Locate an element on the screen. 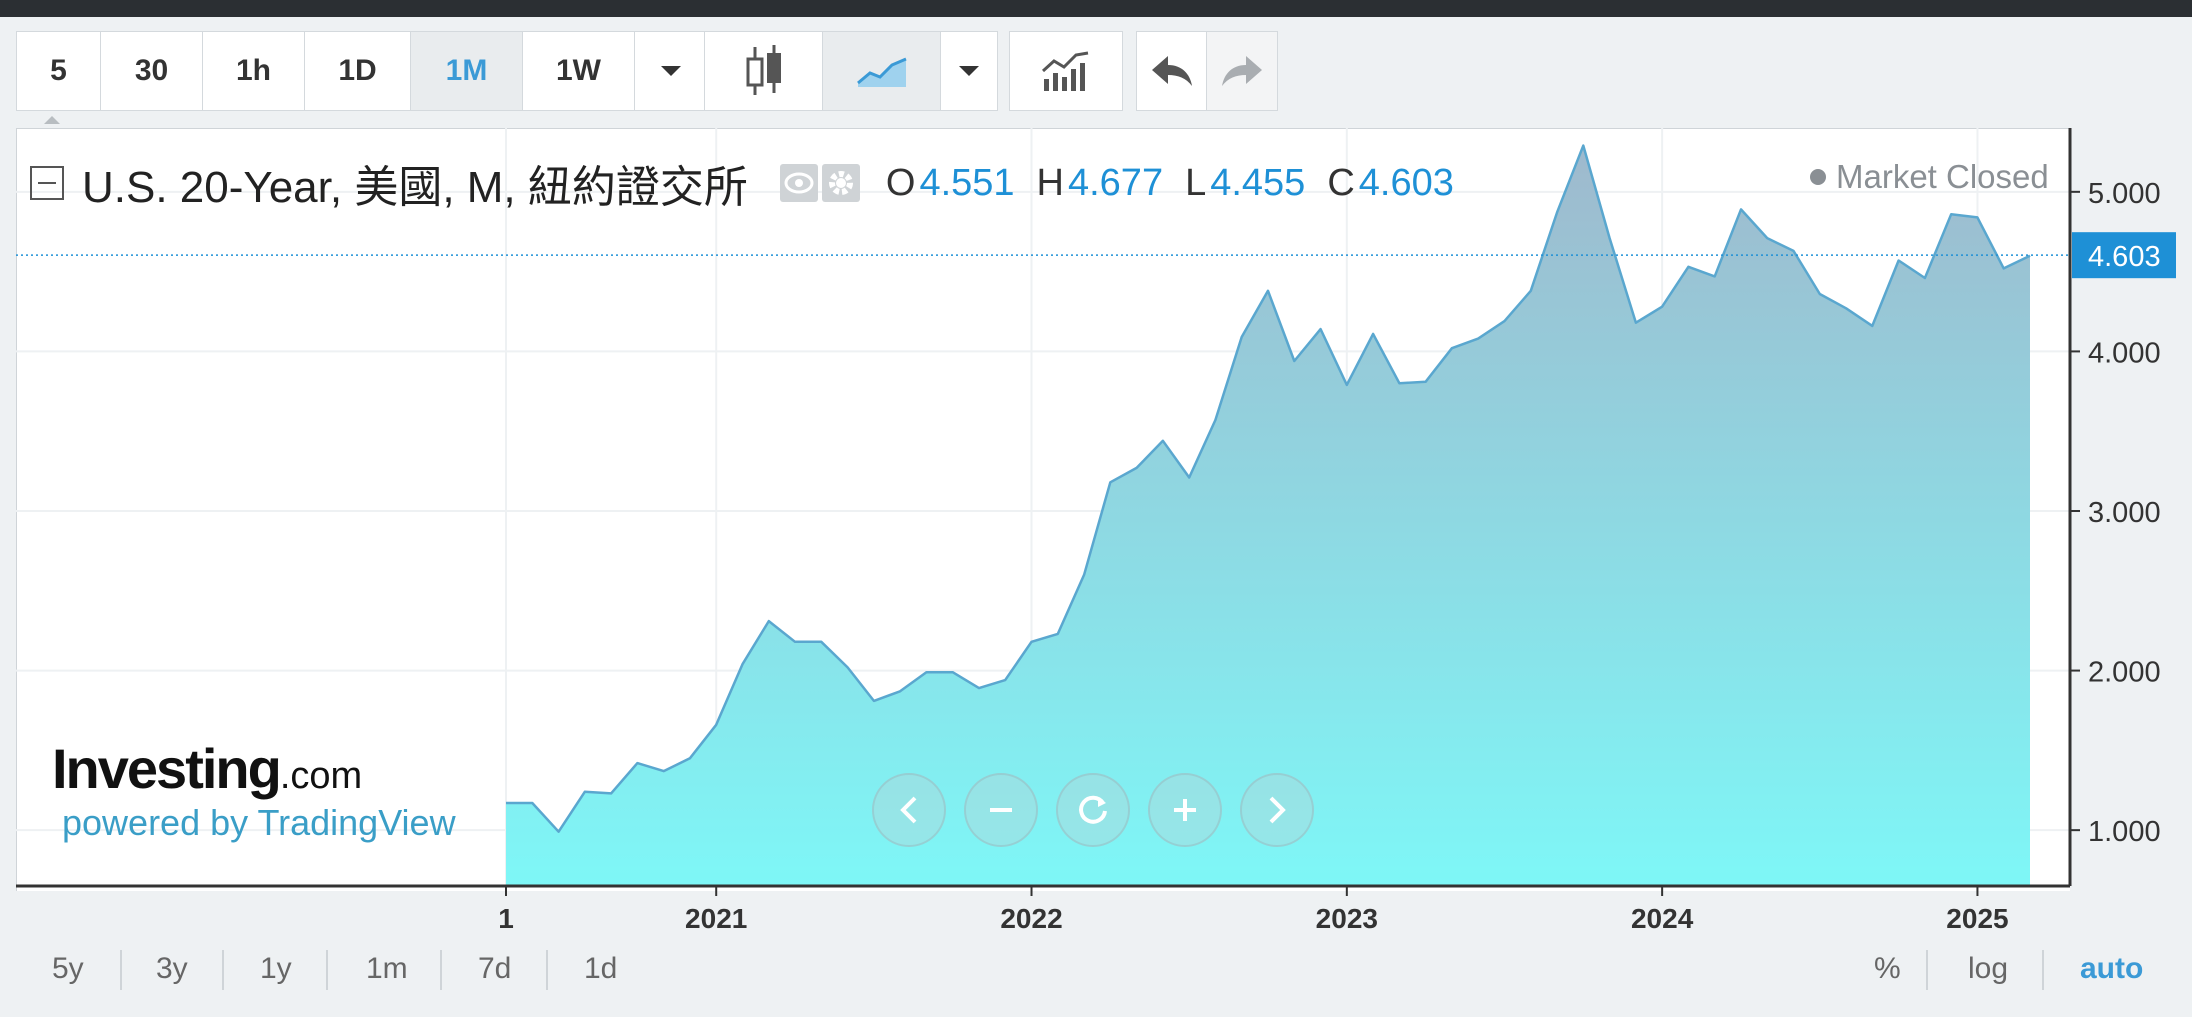  range-1m-button: 1m is located at coordinates (387, 969).